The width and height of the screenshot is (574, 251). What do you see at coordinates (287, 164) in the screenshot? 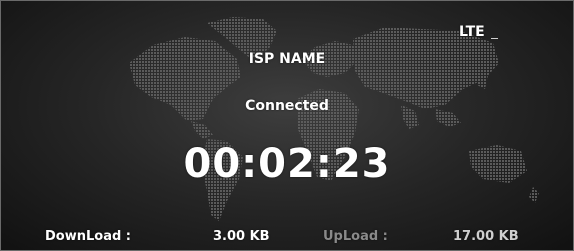
I see `connection-timer: 00:02:23` at bounding box center [287, 164].